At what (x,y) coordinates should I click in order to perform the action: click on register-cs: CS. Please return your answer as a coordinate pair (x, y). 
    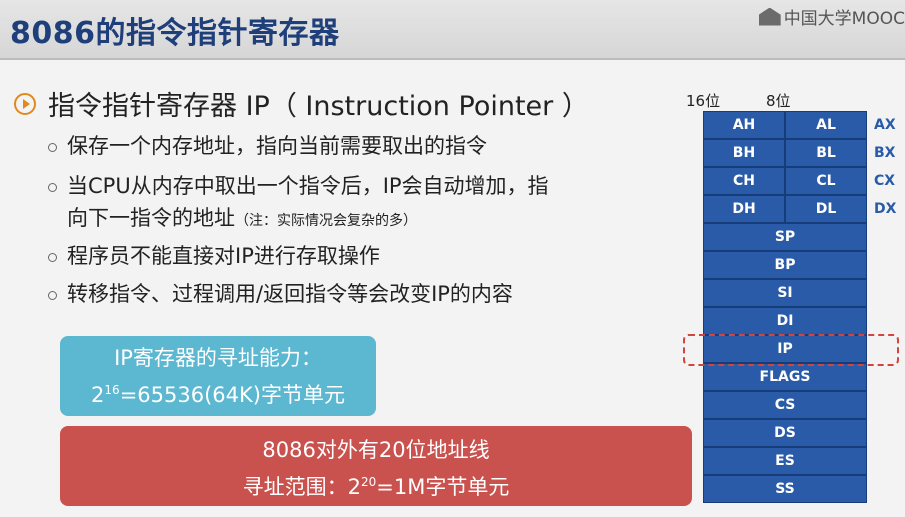
    Looking at the image, I should click on (785, 405).